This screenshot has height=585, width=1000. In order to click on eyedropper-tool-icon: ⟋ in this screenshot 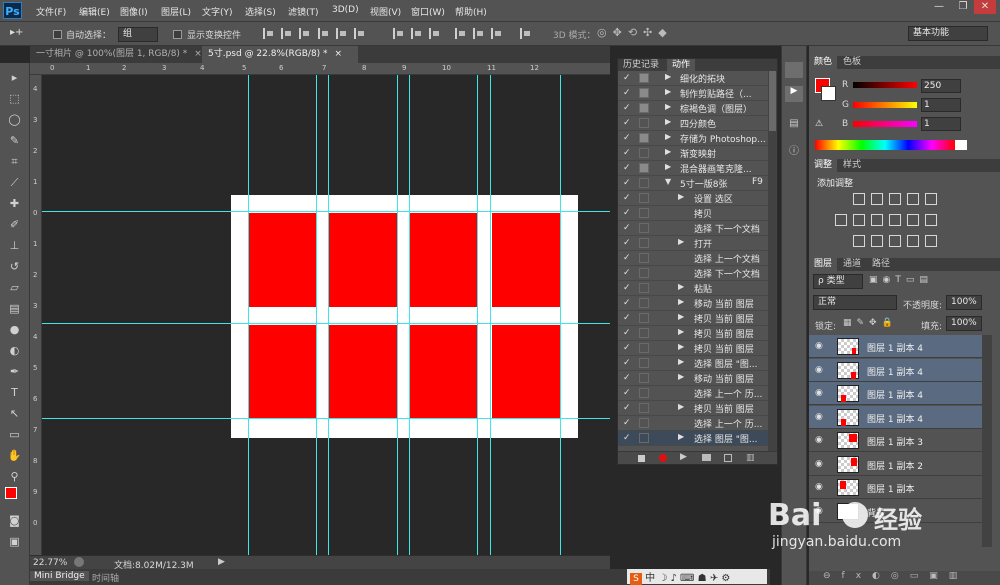, I will do `click(14, 182)`.